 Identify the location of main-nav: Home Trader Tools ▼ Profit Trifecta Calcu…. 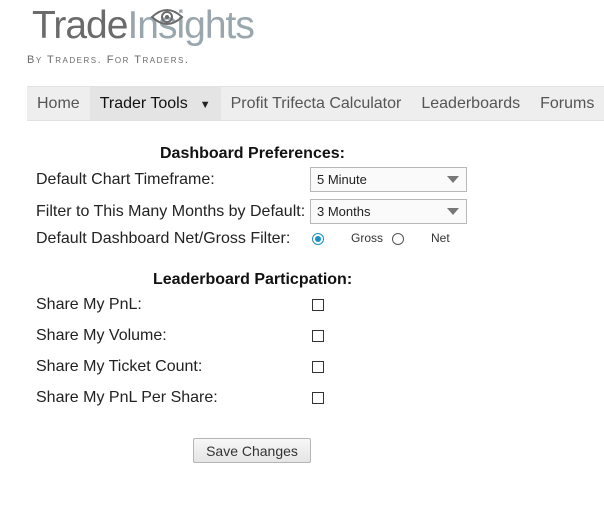
(315, 103).